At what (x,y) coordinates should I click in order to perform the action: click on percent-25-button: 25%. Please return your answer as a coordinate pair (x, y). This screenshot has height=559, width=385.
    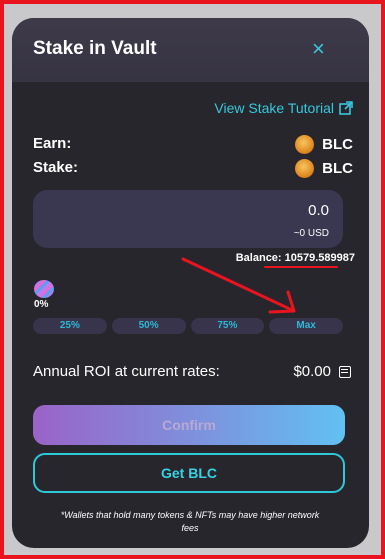
    Looking at the image, I should click on (70, 326).